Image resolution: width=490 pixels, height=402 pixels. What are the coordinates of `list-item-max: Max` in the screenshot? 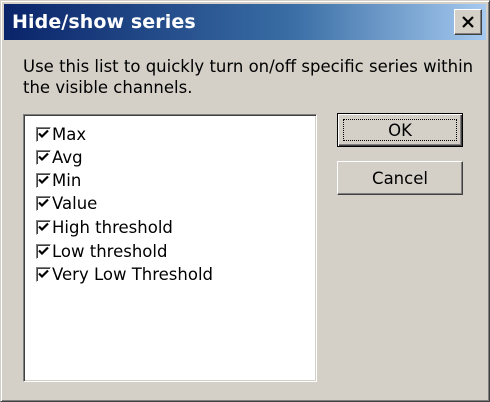 It's located at (61, 134).